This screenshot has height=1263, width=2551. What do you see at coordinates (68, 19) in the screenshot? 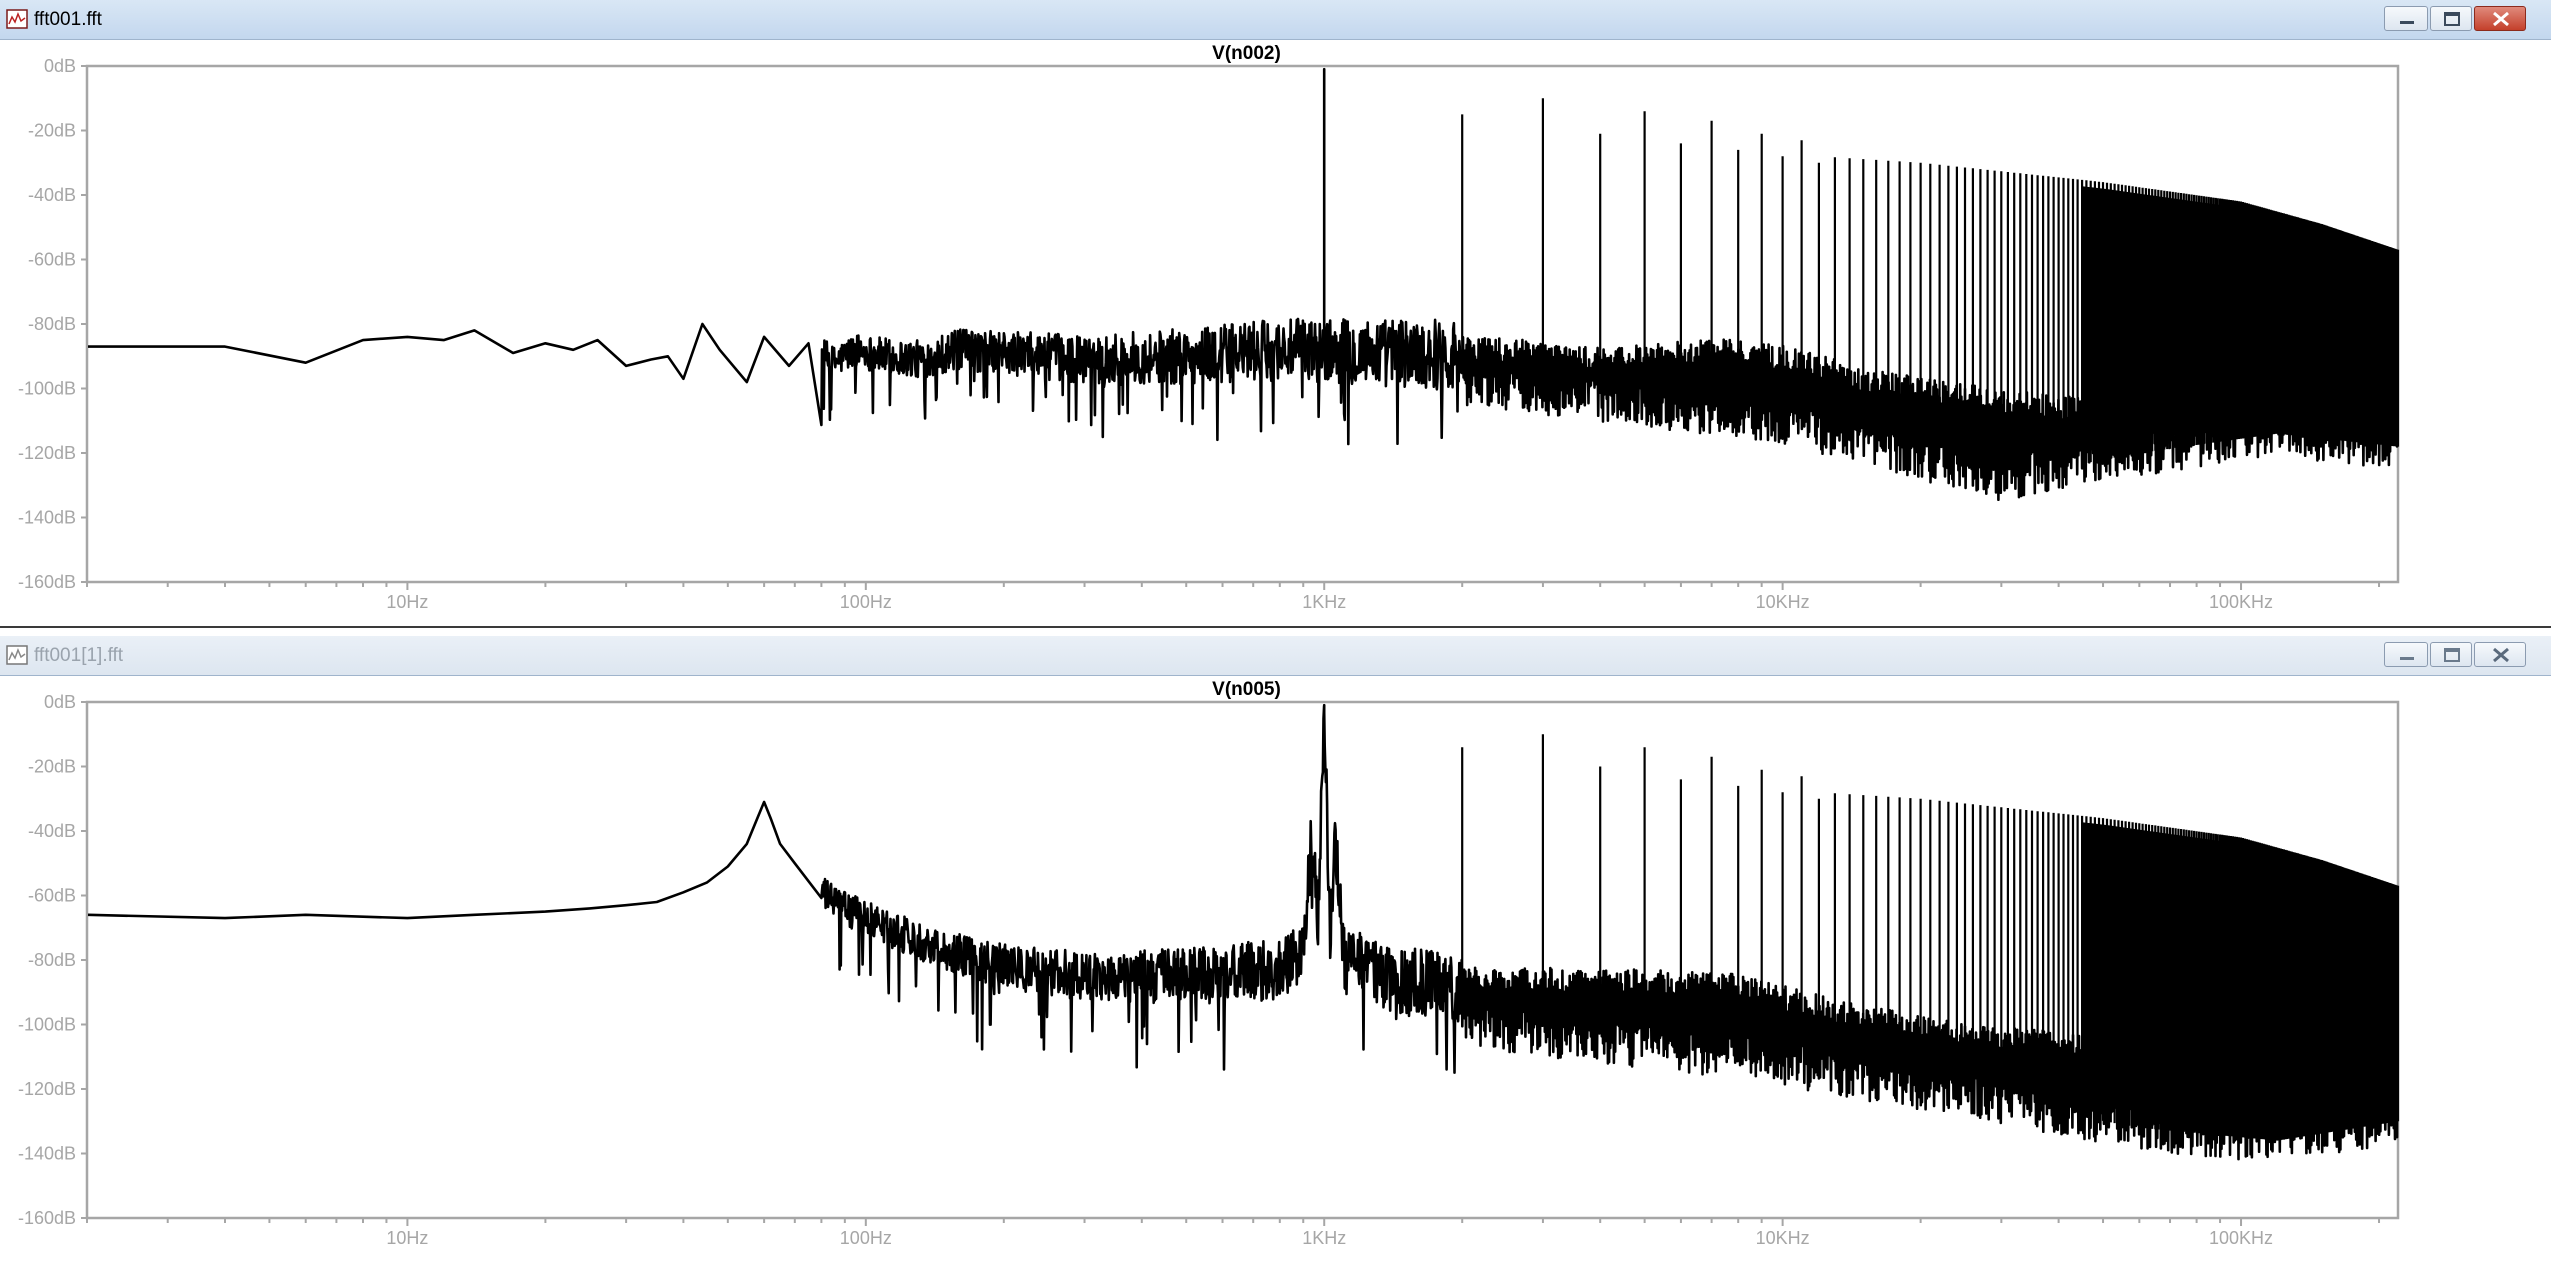
I see `window-title: fft001.fft` at bounding box center [68, 19].